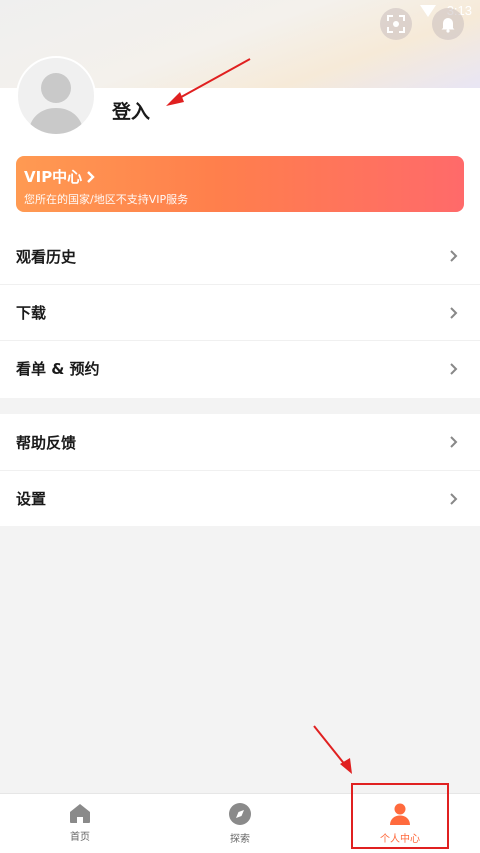 This screenshot has height=853, width=480. Describe the element at coordinates (240, 442) in the screenshot. I see `menu-item-help-feedback: 帮助反馈` at that location.